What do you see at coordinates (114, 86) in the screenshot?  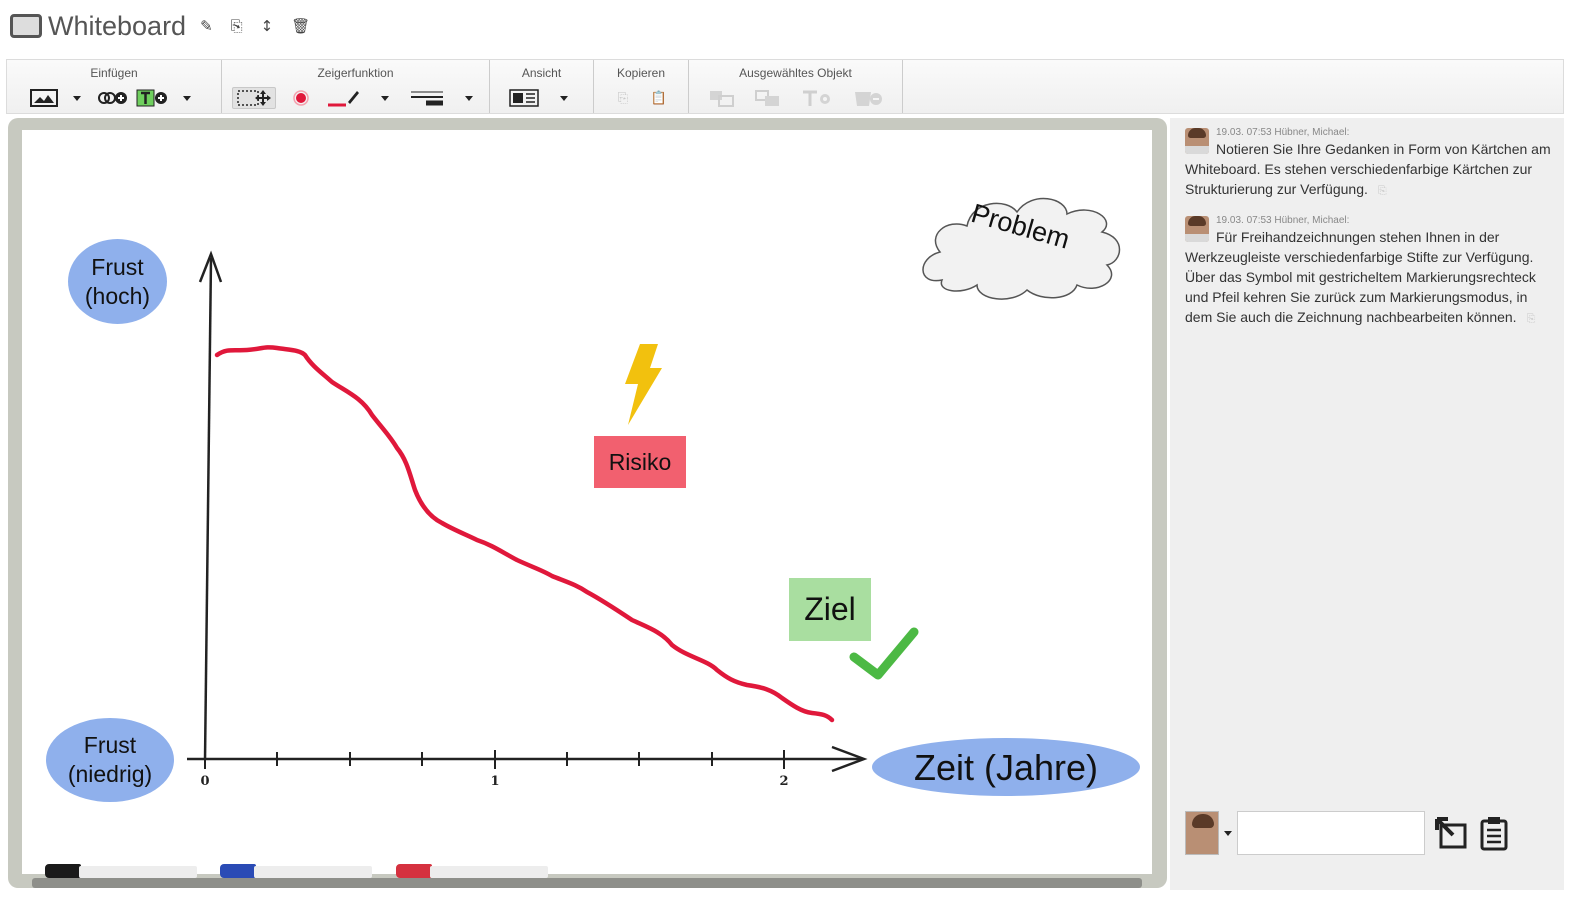 I see `toolbar-group-insert: Einfügen` at bounding box center [114, 86].